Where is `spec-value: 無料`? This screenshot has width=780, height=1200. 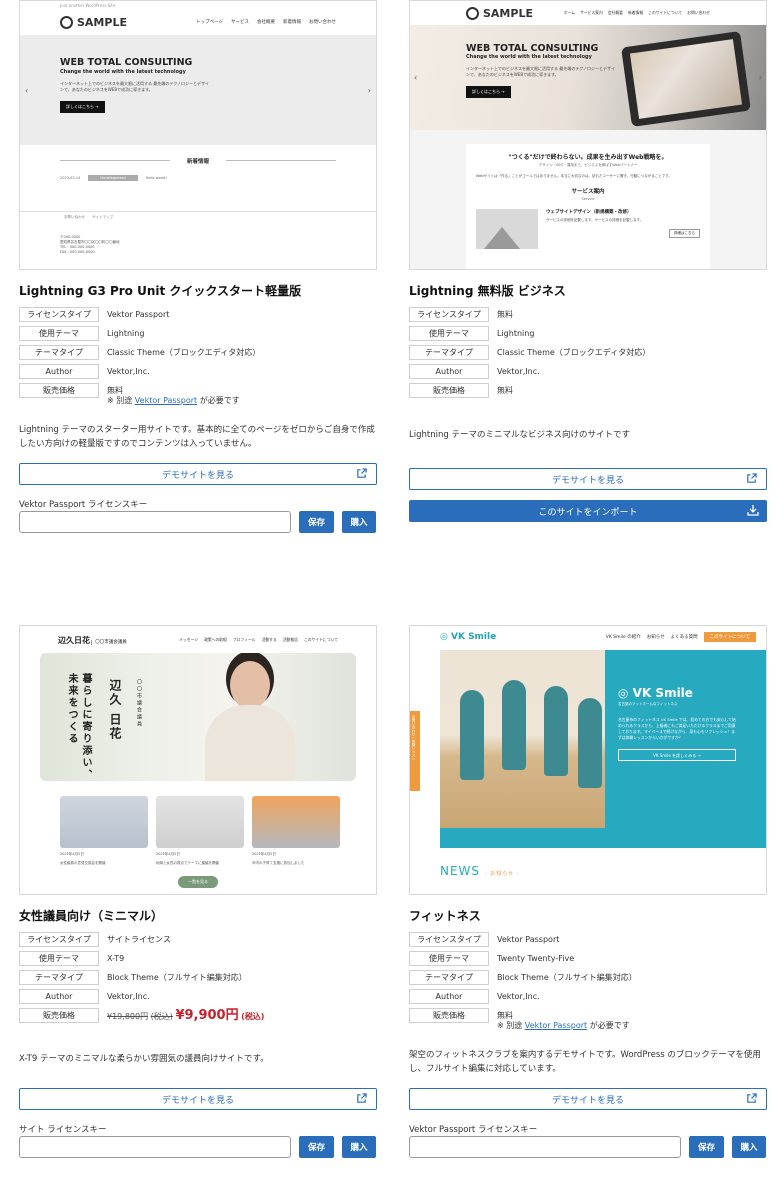
spec-value: 無料 is located at coordinates (505, 390).